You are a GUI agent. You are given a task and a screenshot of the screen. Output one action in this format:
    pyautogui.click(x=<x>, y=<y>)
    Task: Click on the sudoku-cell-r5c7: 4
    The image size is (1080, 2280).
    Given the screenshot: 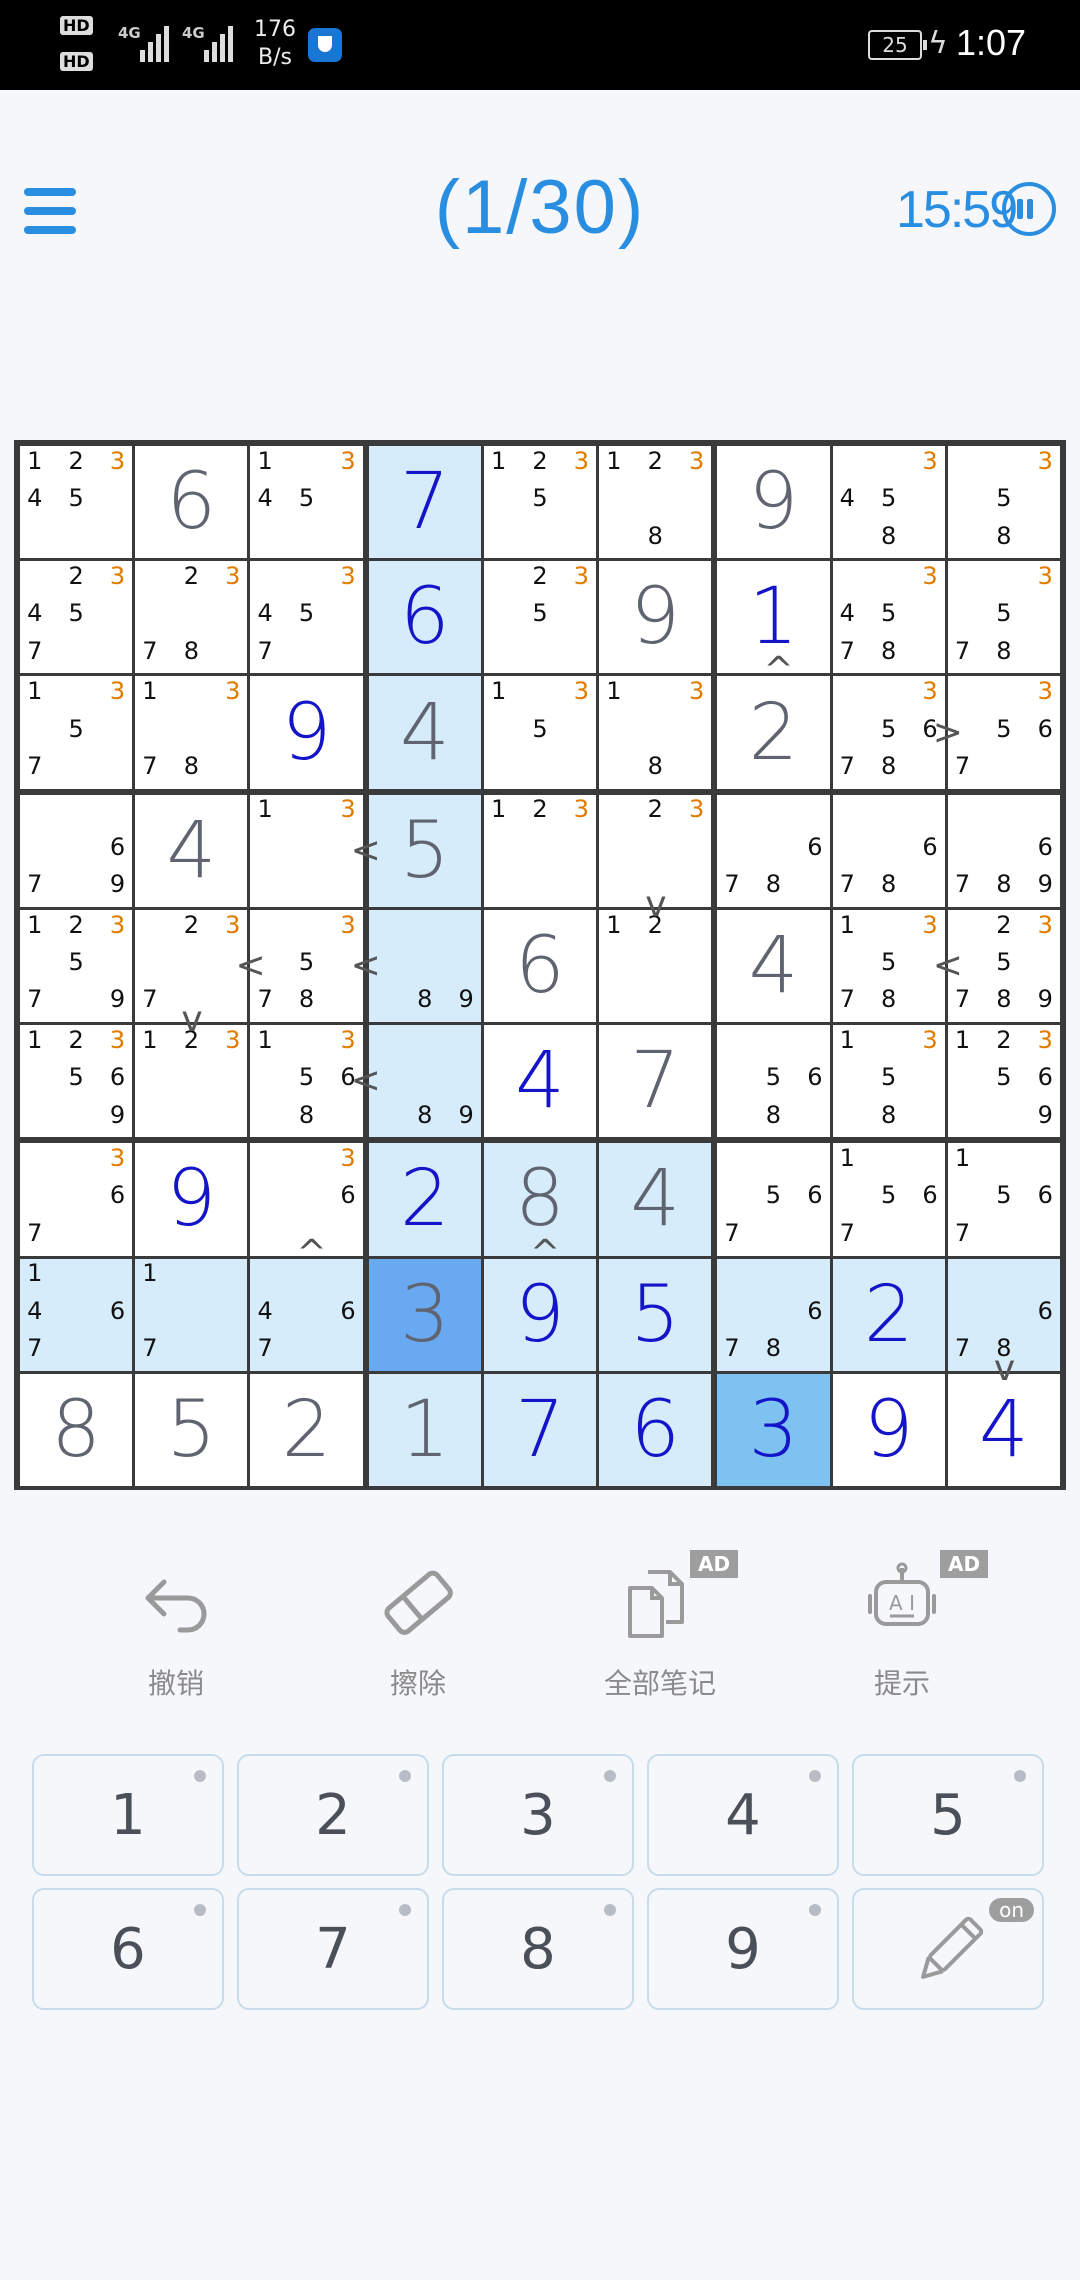 What is the action you would take?
    pyautogui.click(x=773, y=966)
    